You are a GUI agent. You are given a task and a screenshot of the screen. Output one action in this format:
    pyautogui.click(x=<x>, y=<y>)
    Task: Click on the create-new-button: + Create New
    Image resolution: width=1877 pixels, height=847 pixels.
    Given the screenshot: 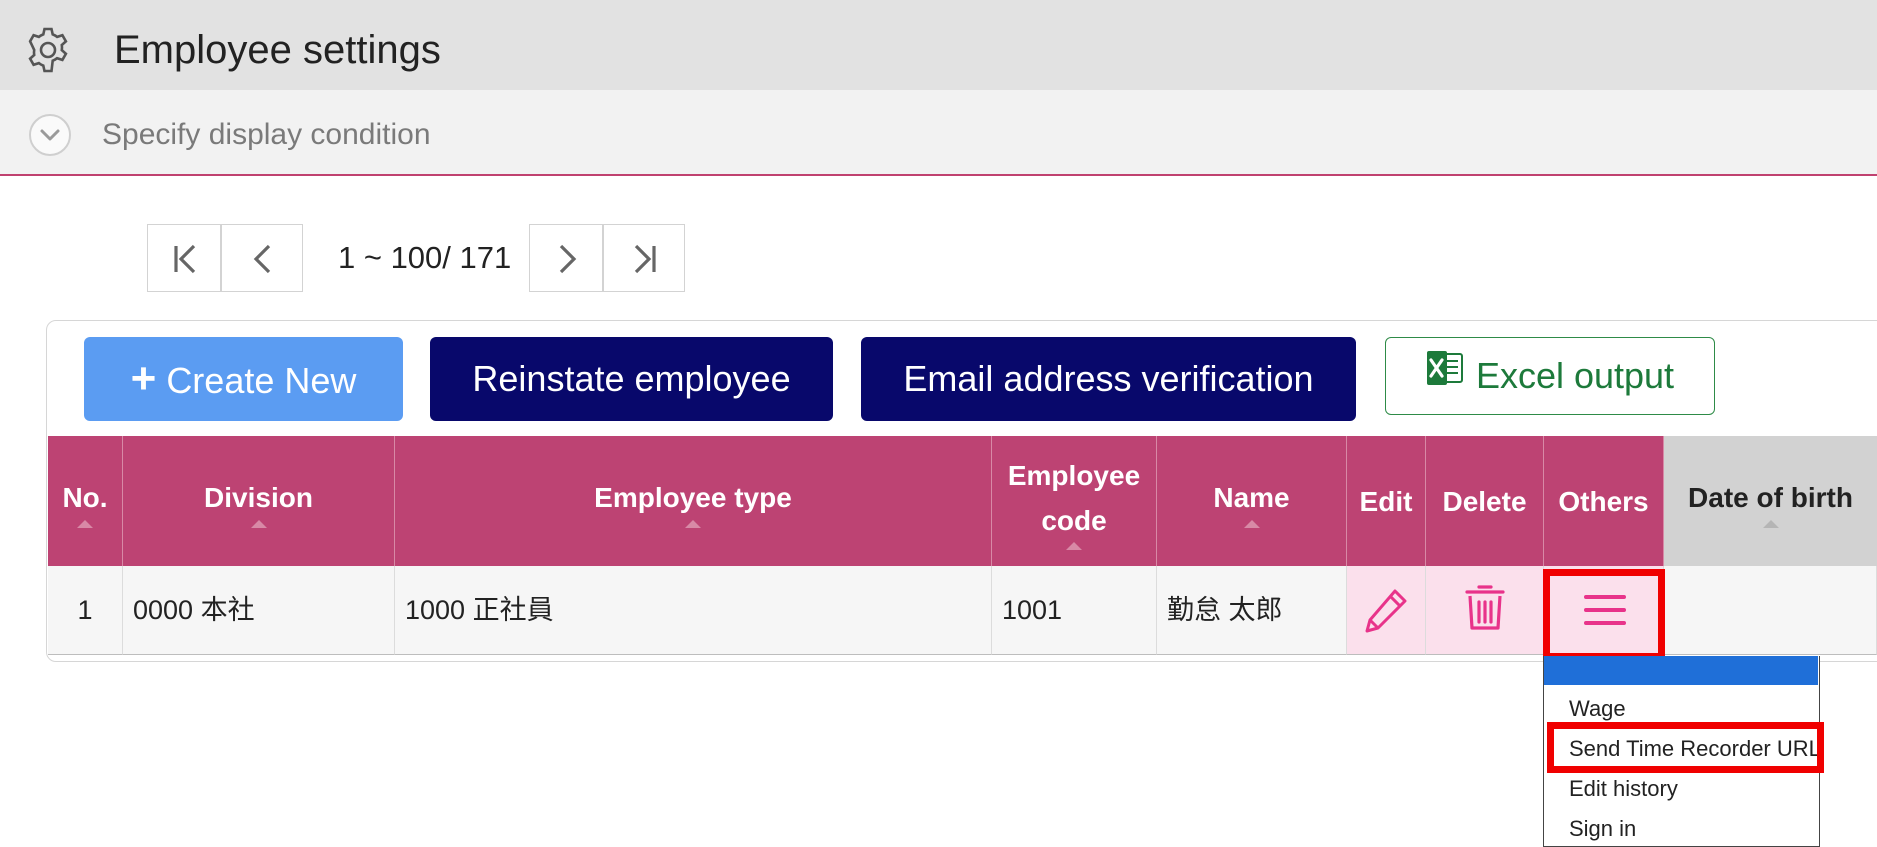 What is the action you would take?
    pyautogui.click(x=243, y=379)
    